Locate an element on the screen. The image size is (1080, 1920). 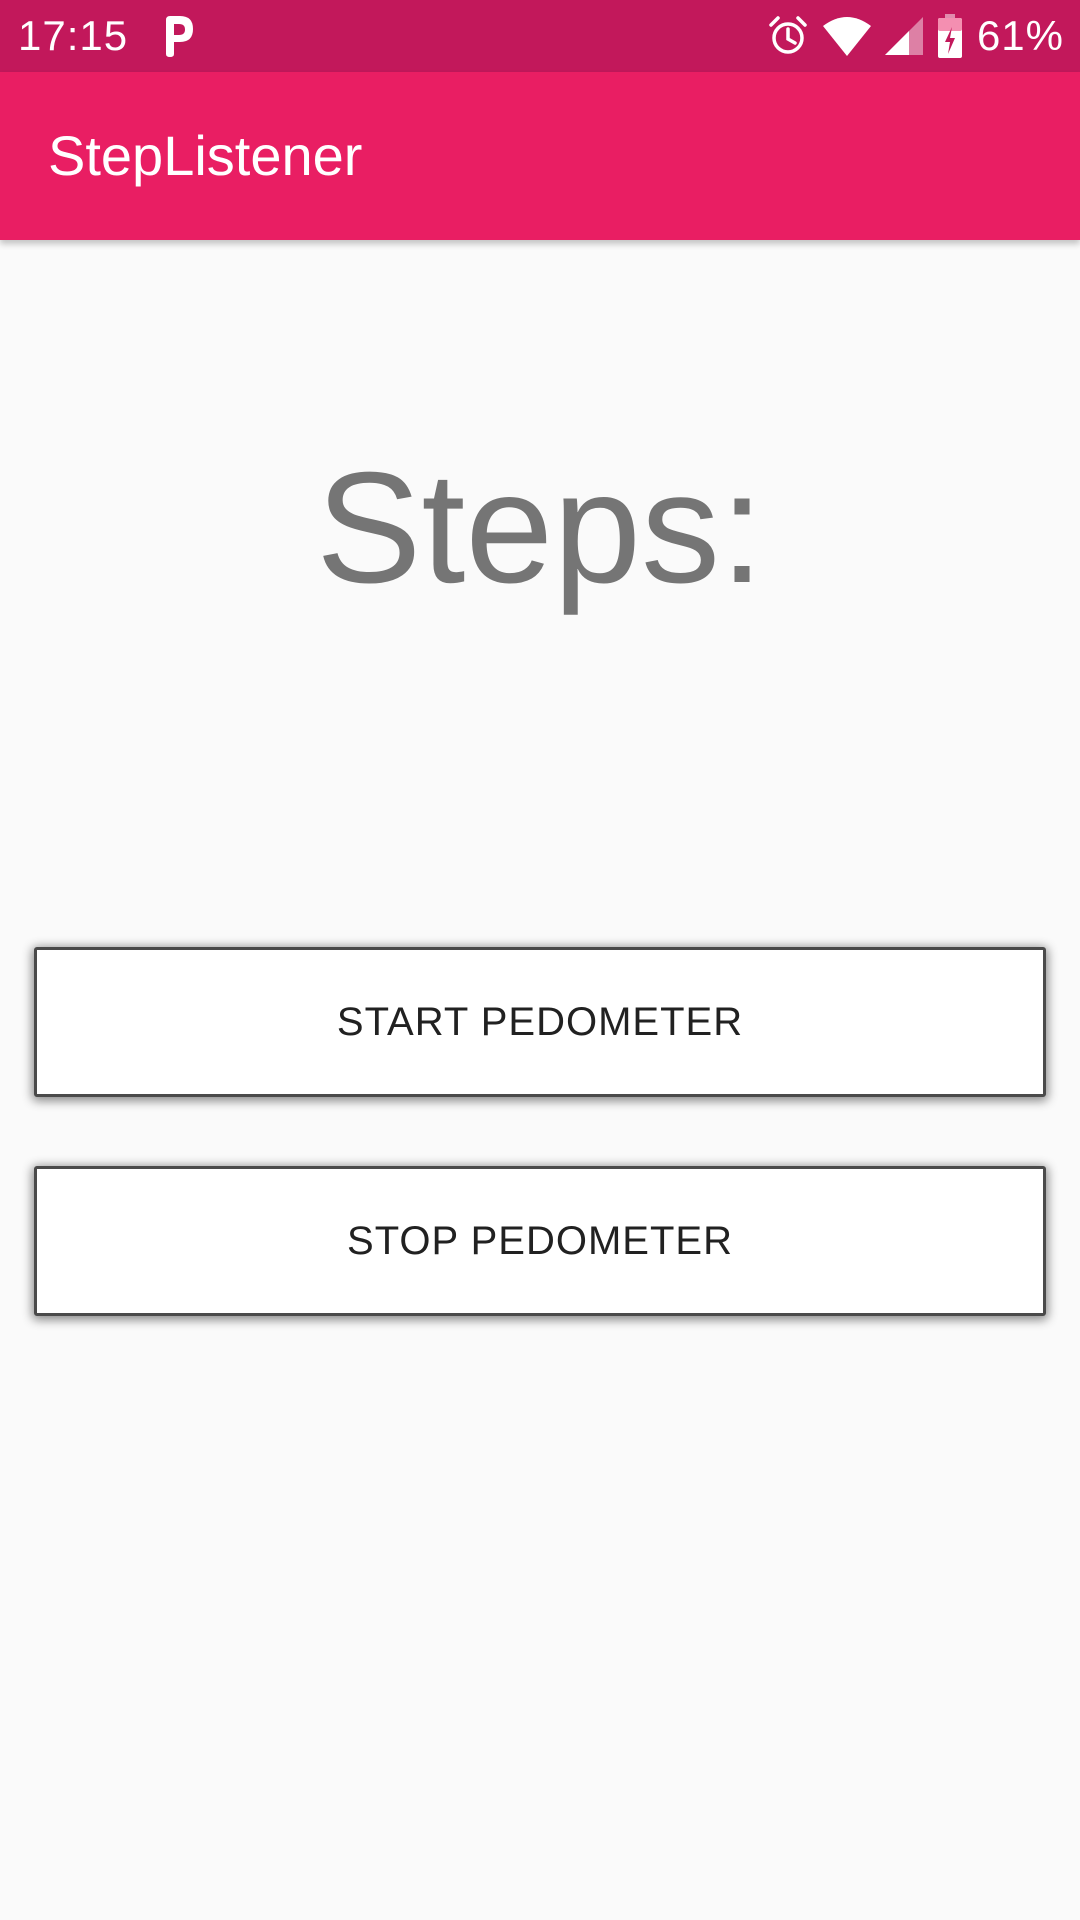
status-bar: 17:15 61% is located at coordinates (540, 36).